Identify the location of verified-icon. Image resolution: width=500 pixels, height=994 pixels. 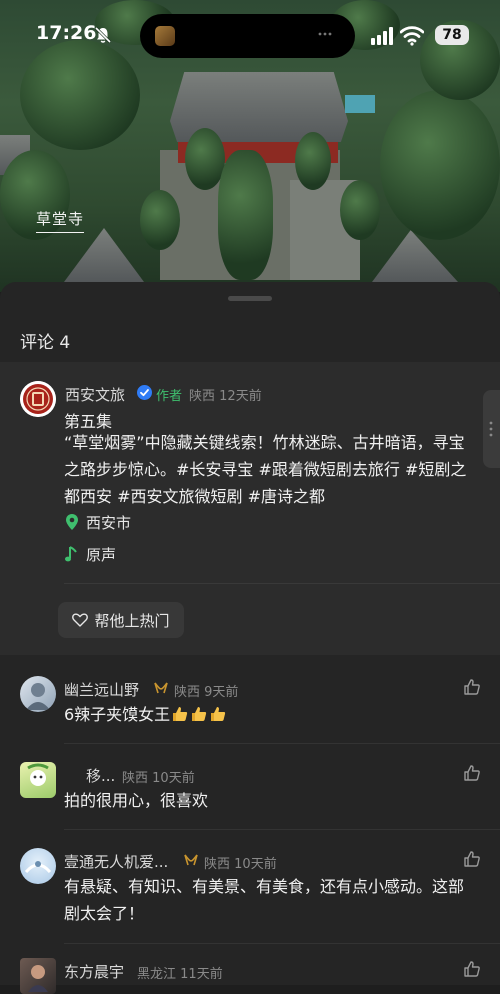
(144, 392).